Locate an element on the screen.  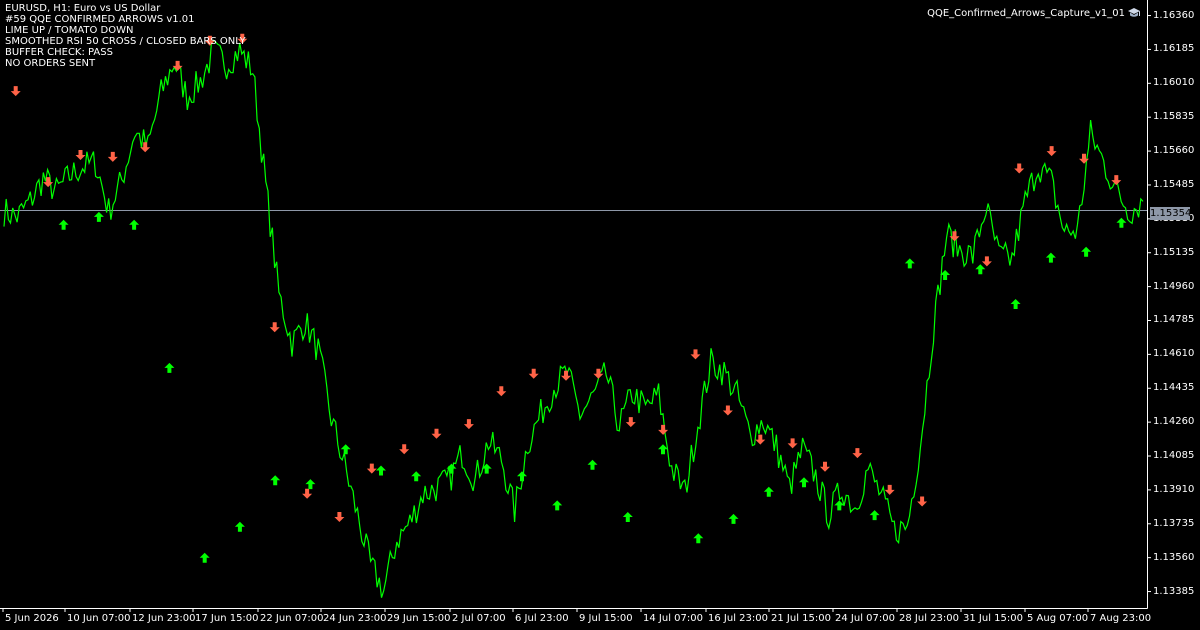
graduation-cap-icon is located at coordinates (1134, 12).